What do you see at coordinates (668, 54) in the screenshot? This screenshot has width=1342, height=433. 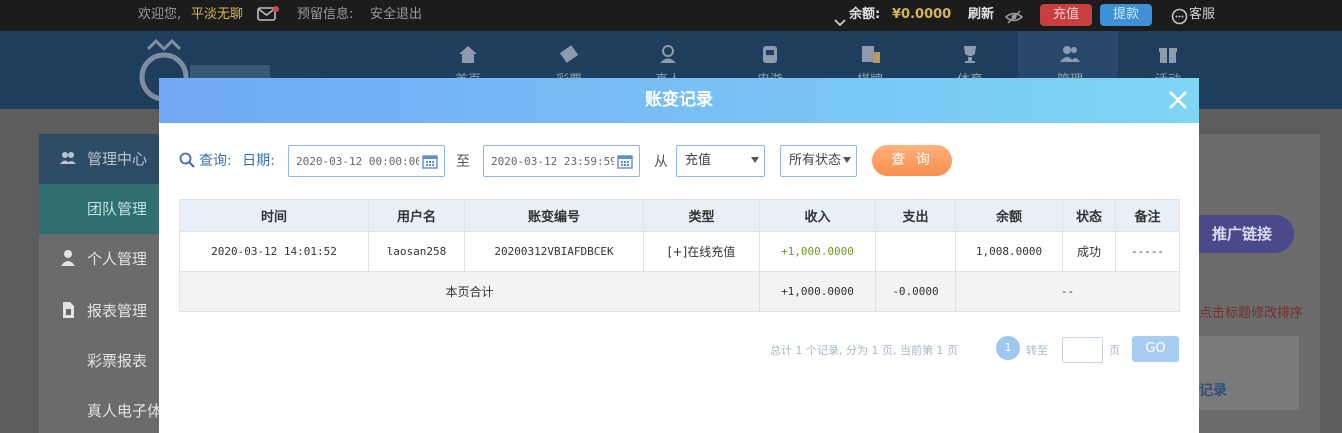 I see `dealer-icon` at bounding box center [668, 54].